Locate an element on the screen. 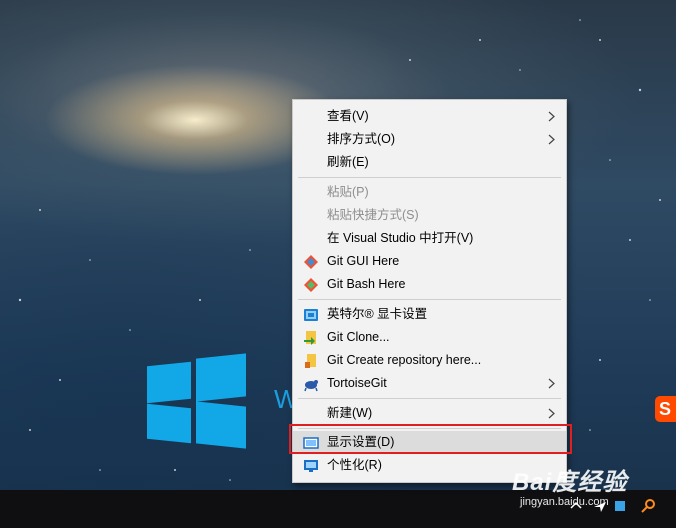 Image resolution: width=676 pixels, height=528 pixels. intel-graphics-icon is located at coordinates (311, 315).